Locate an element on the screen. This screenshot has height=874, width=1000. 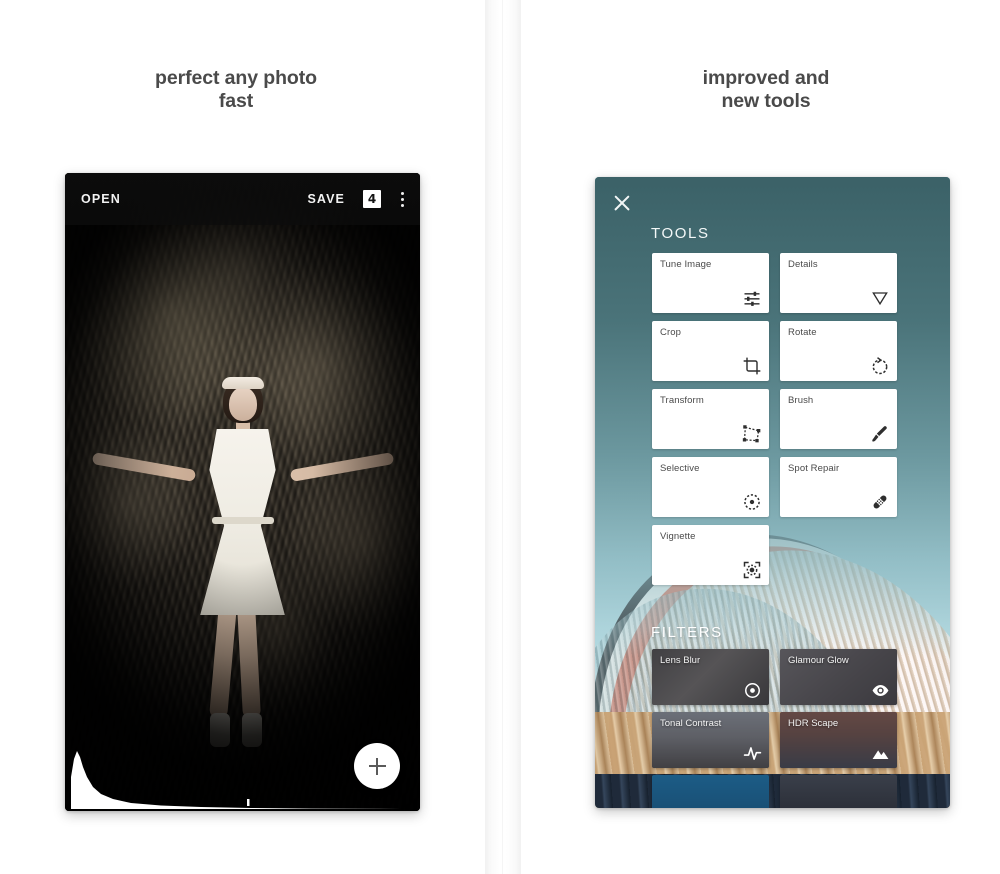
right-caption-line2: new tools is located at coordinates (766, 101).